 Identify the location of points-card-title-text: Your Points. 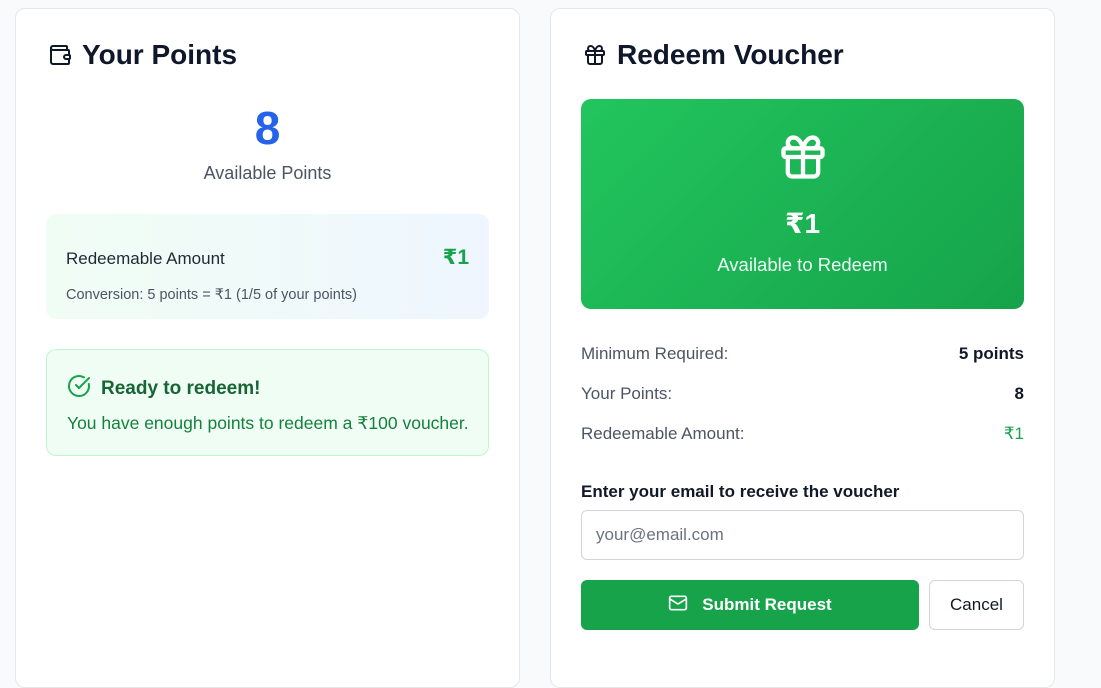
(160, 54).